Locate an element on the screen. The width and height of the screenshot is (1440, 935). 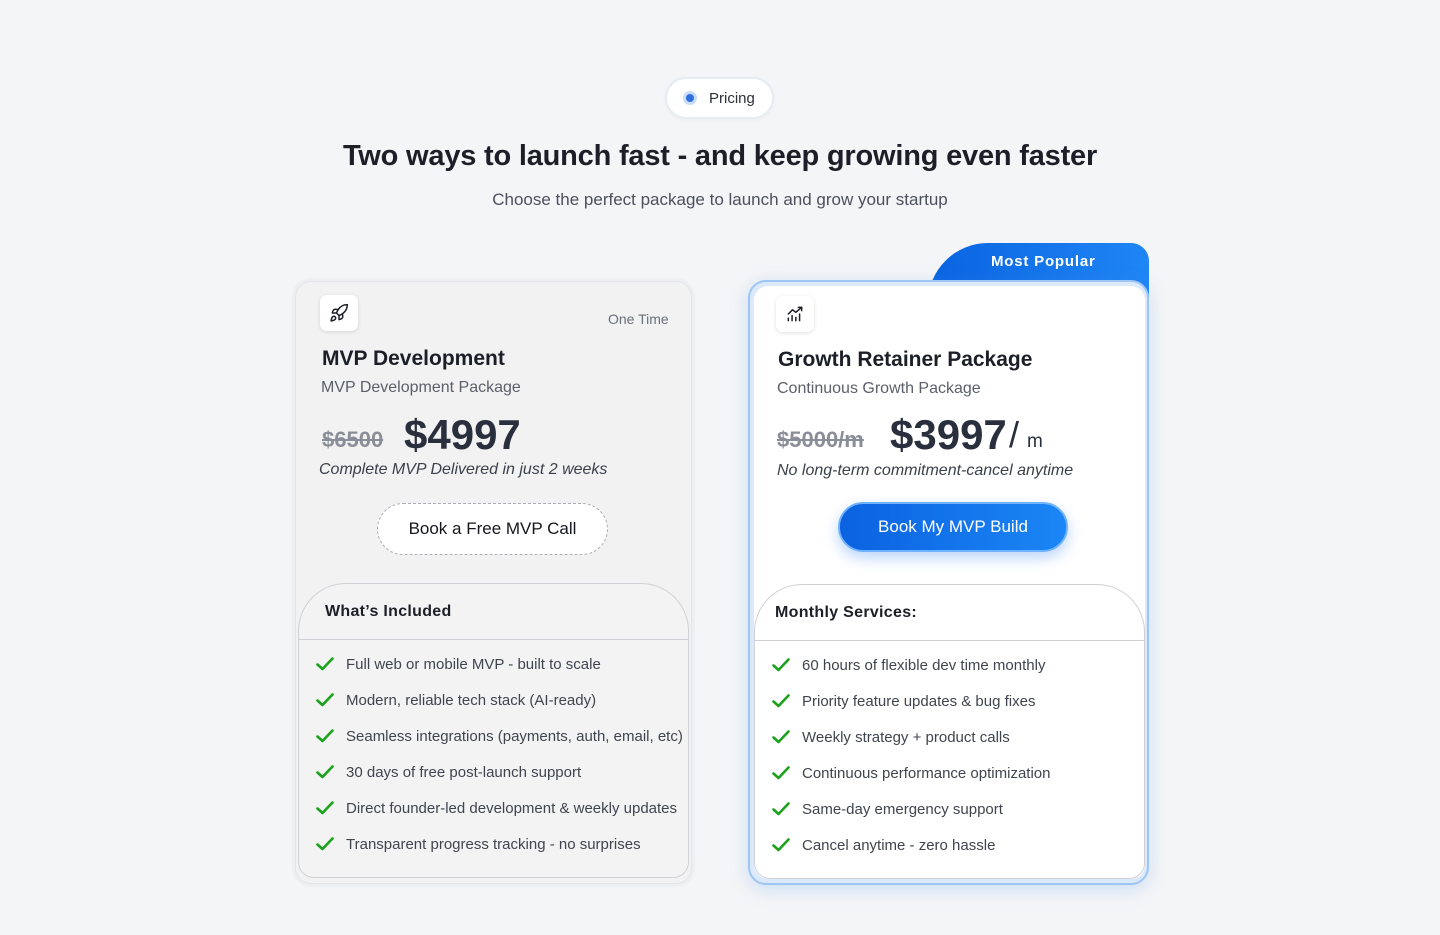
plan-kind: One Time is located at coordinates (638, 319).